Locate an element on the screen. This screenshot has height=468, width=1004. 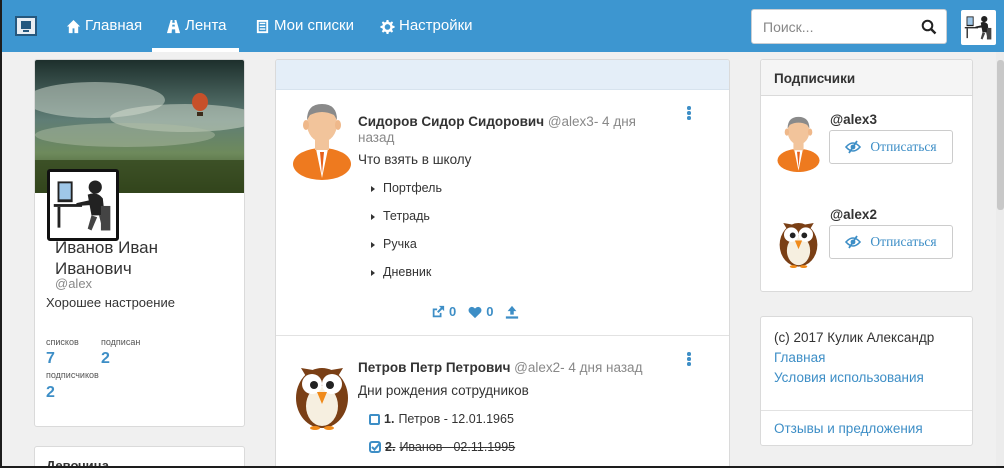
checkbox-checked-icon is located at coordinates (375, 447).